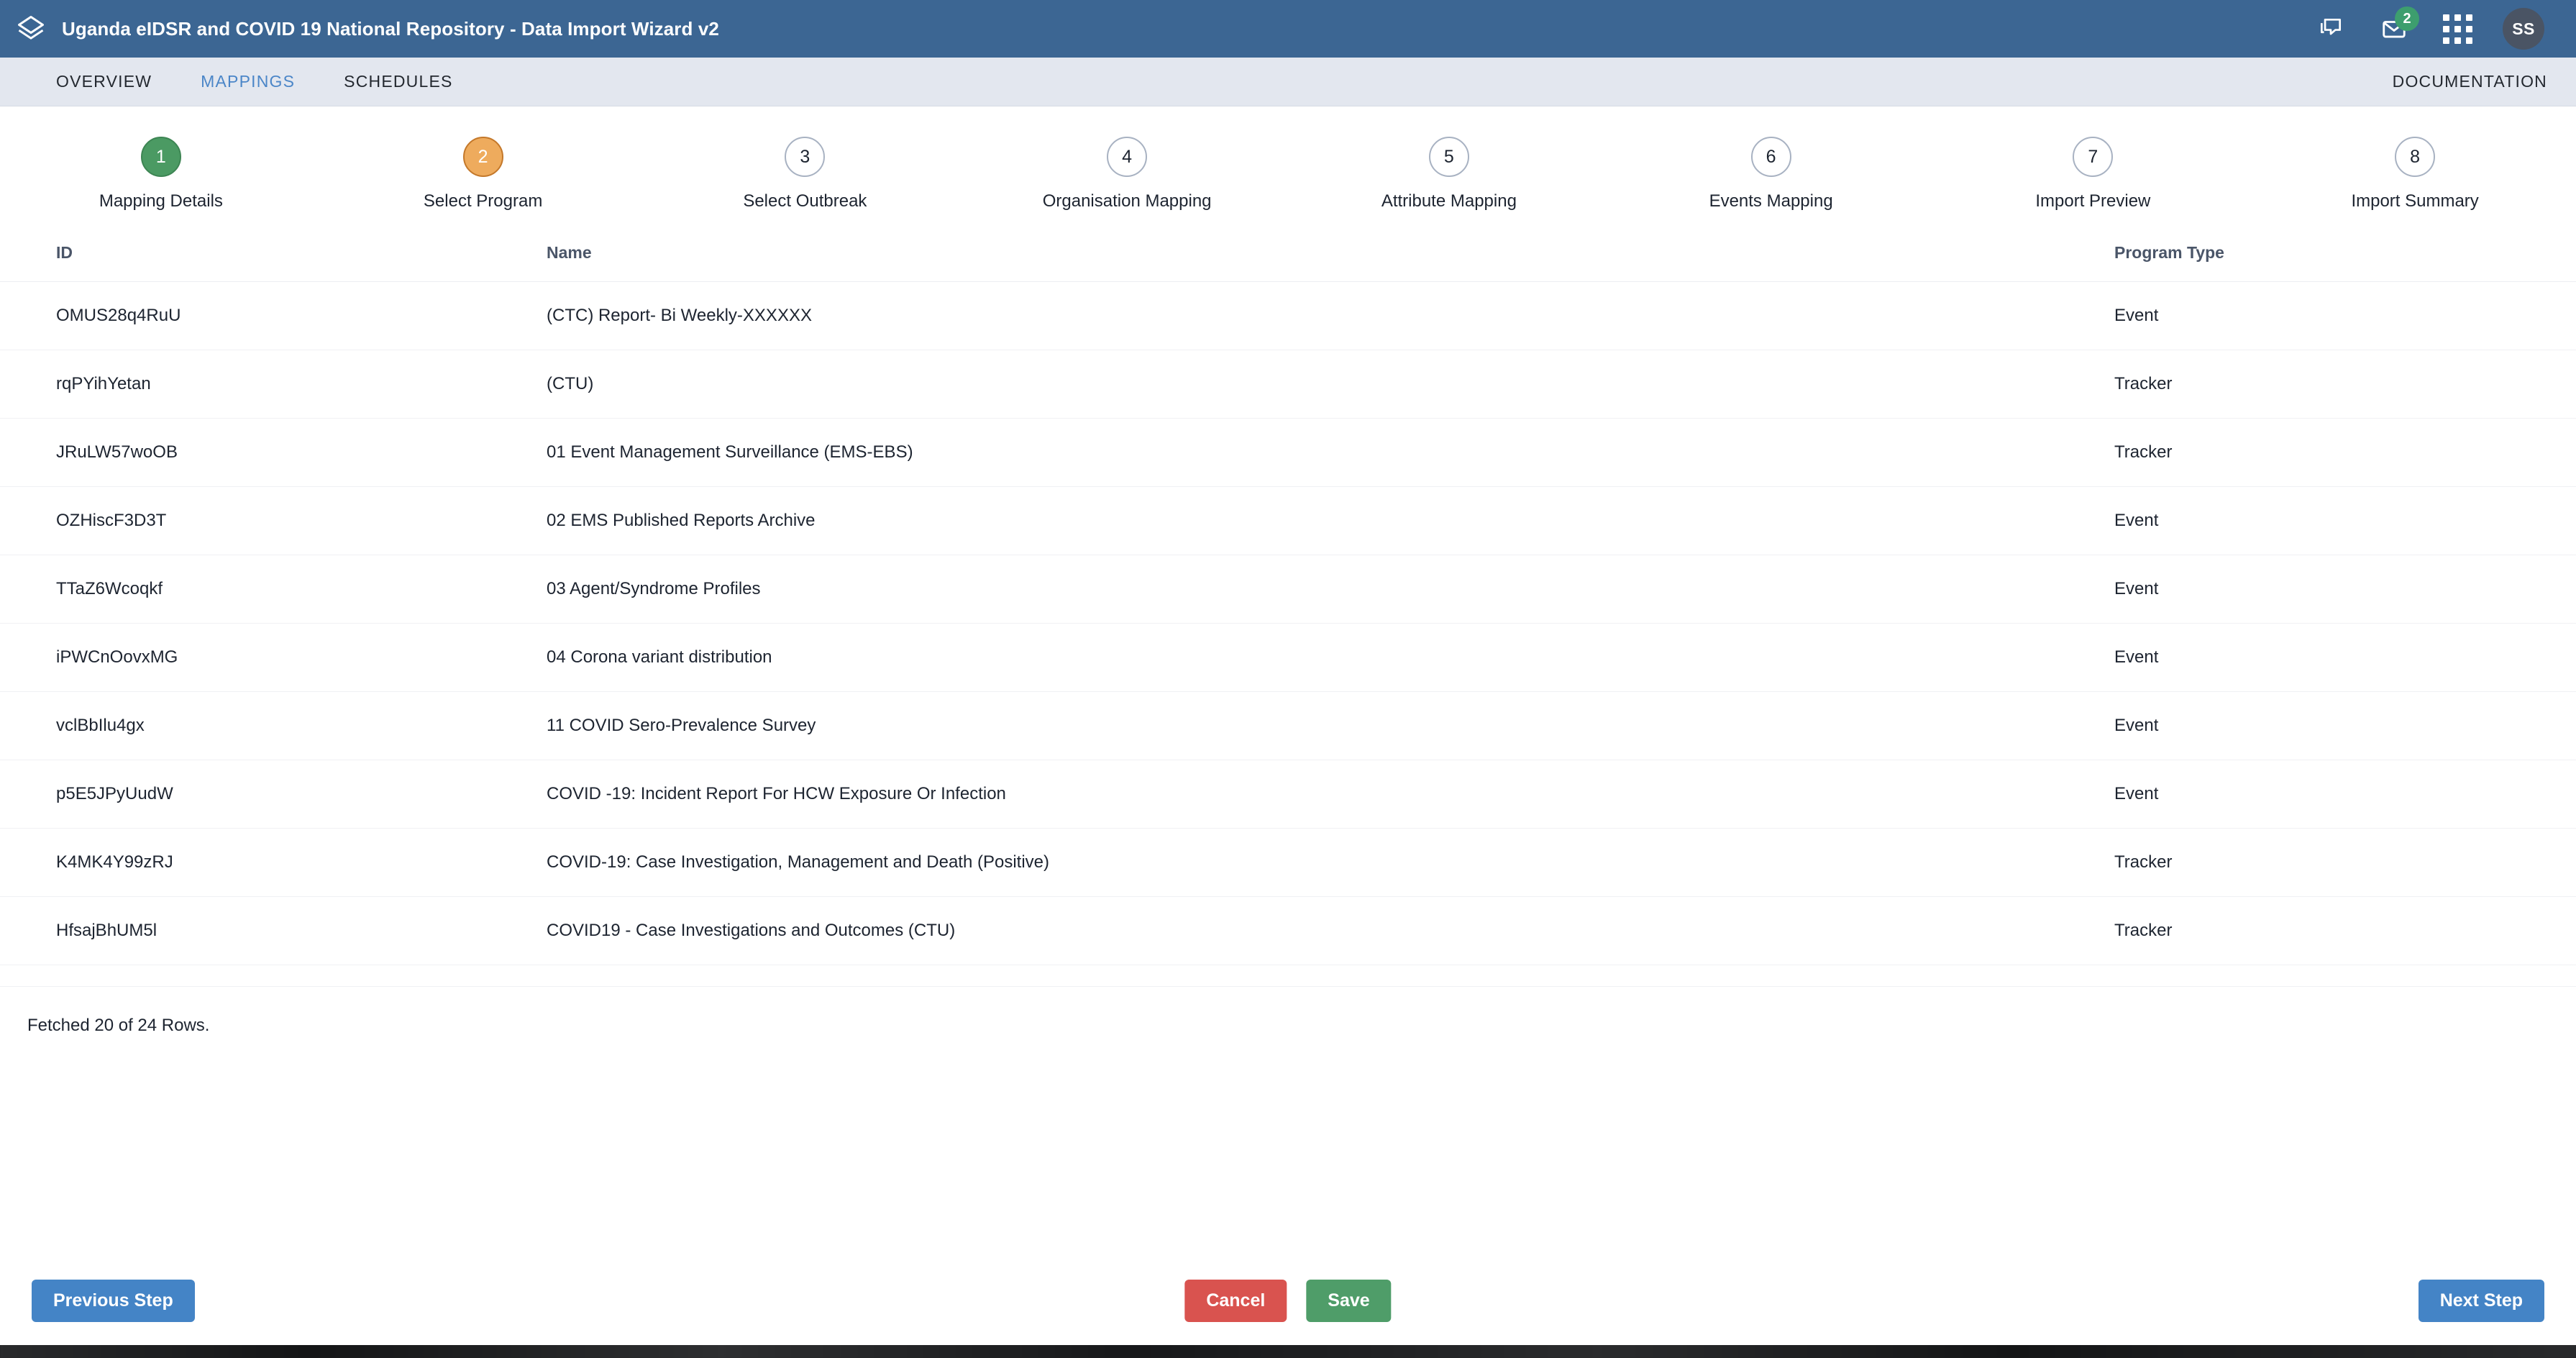 This screenshot has height=1358, width=2576. What do you see at coordinates (1330, 259) in the screenshot?
I see `column-header-name: Name` at bounding box center [1330, 259].